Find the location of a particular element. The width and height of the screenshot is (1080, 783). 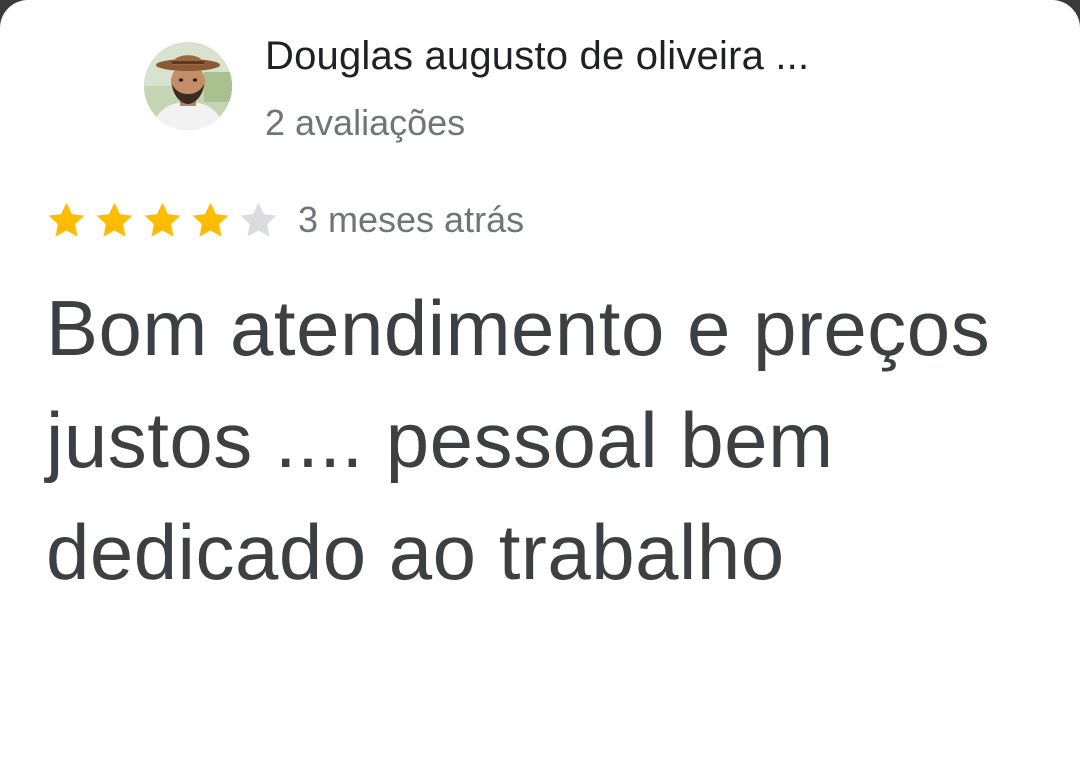

star-empty-icon is located at coordinates (258, 219).